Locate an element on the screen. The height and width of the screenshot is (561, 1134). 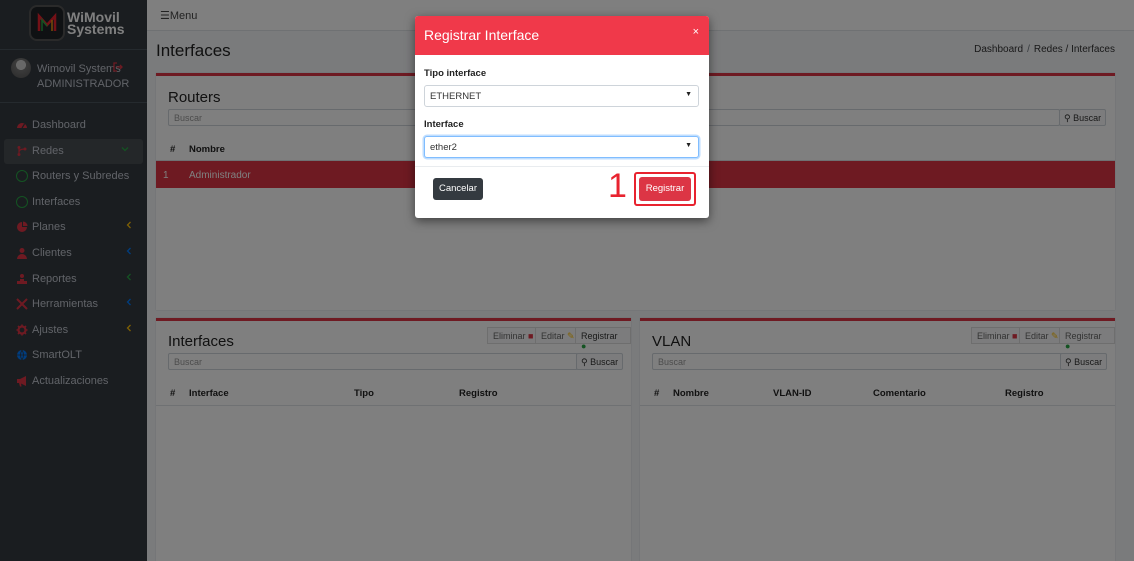
step-number-annotation: 1 is located at coordinates (617, 186).